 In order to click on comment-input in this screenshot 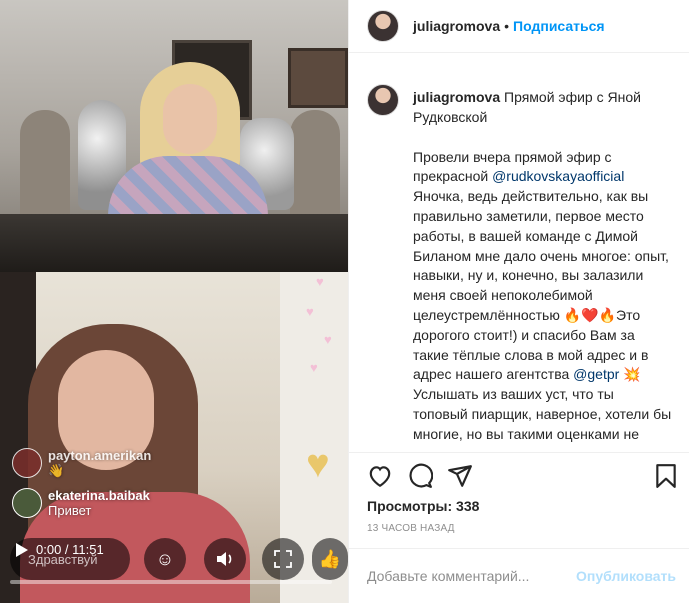, I will do `click(472, 576)`.